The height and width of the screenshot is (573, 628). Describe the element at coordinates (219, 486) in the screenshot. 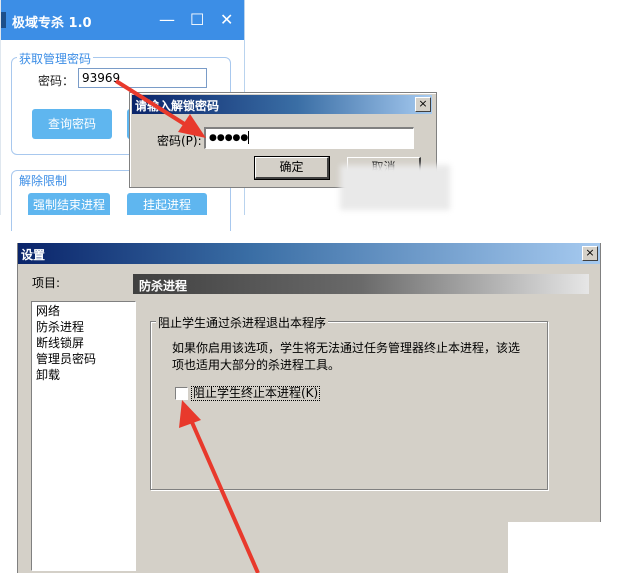

I see `arrow-to-checkbox` at that location.